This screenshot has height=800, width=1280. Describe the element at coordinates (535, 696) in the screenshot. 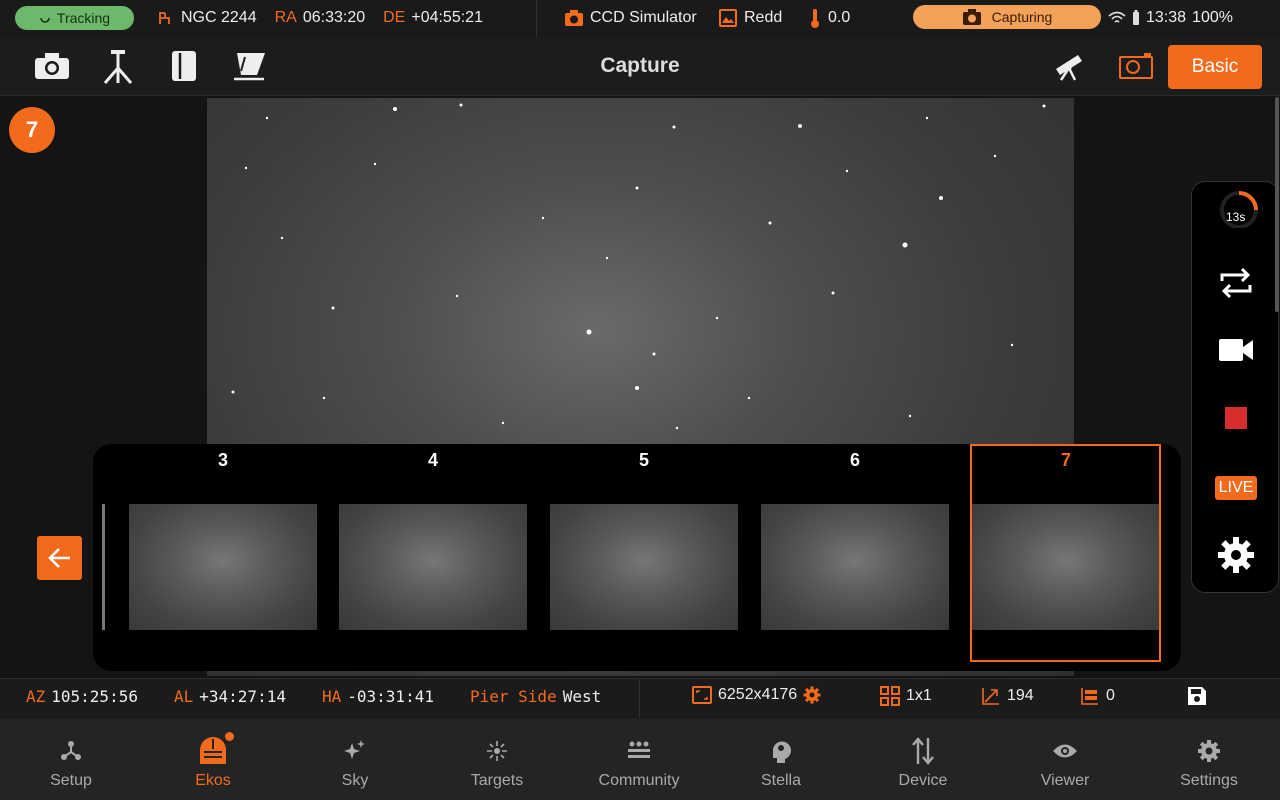

I see `pier-side-readout: Pier Side West` at that location.